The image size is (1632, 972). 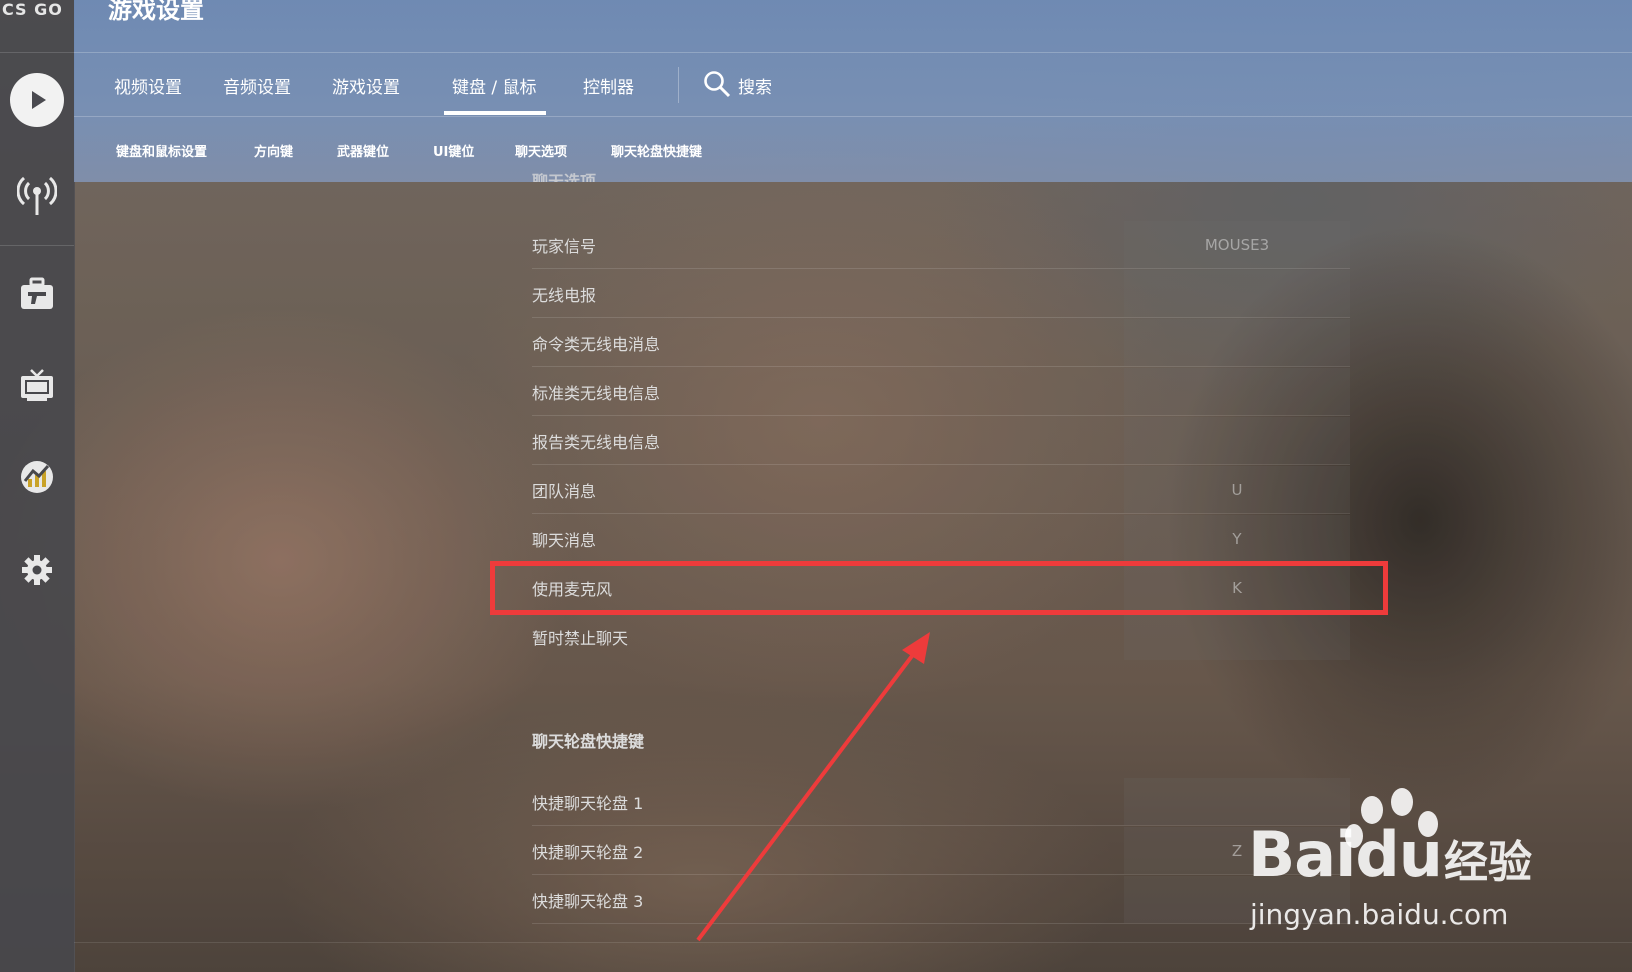 What do you see at coordinates (588, 741) in the screenshot?
I see `section-header-chat-wheel: 聊天轮盘快捷键` at bounding box center [588, 741].